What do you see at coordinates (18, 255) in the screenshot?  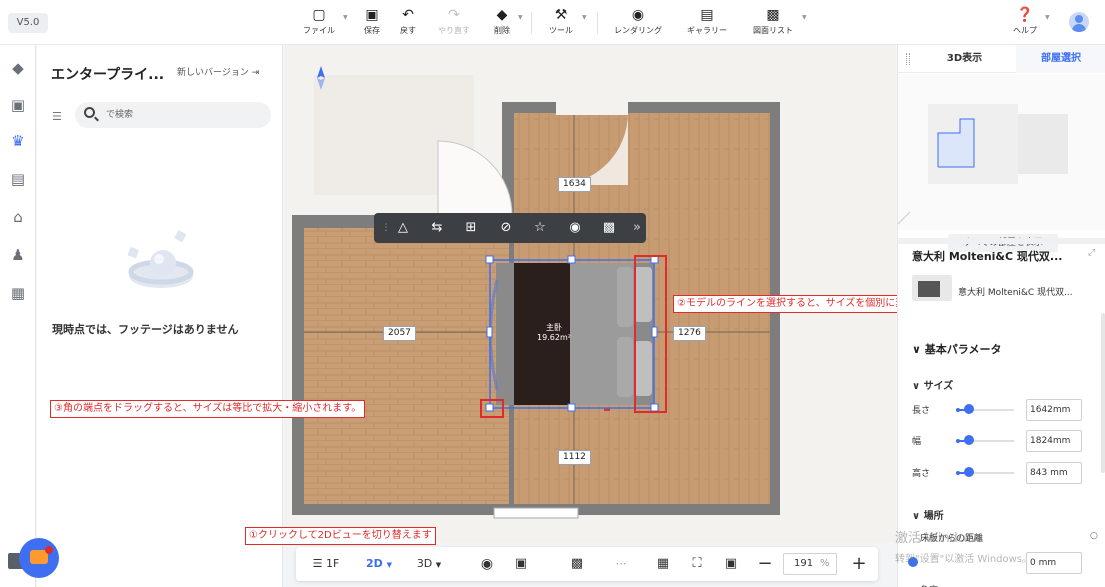 I see `person-icon: ♟` at bounding box center [18, 255].